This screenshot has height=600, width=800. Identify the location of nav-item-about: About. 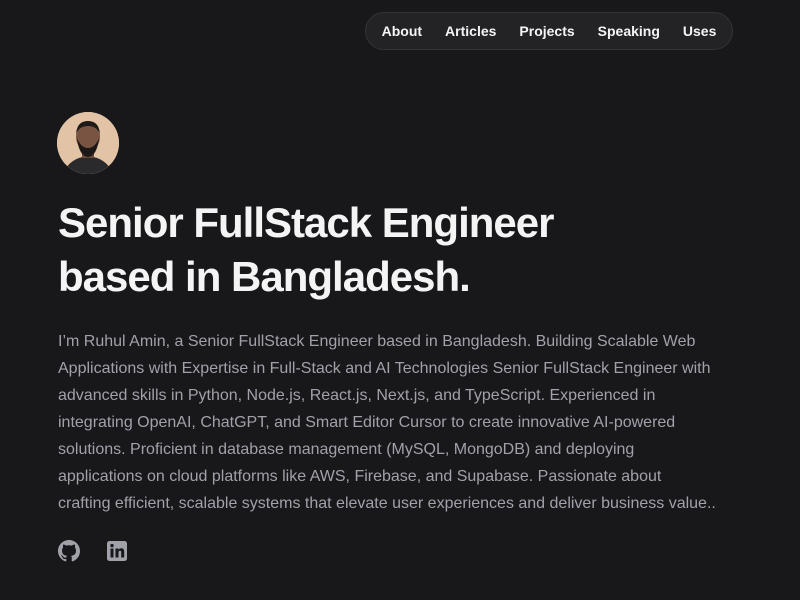
(401, 31).